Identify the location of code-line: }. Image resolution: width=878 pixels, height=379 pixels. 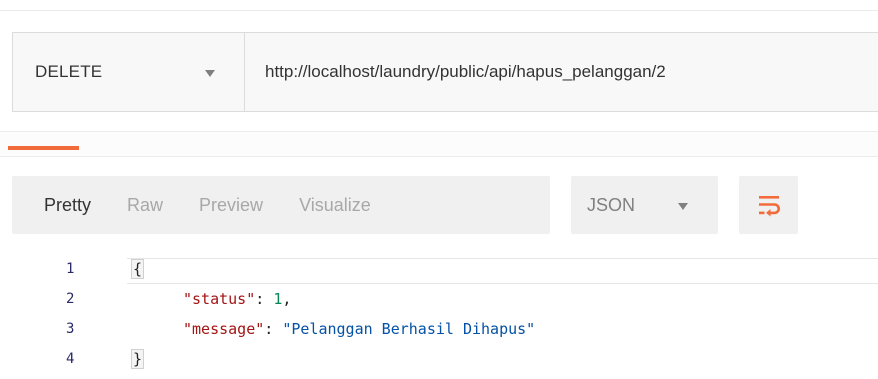
(138, 359).